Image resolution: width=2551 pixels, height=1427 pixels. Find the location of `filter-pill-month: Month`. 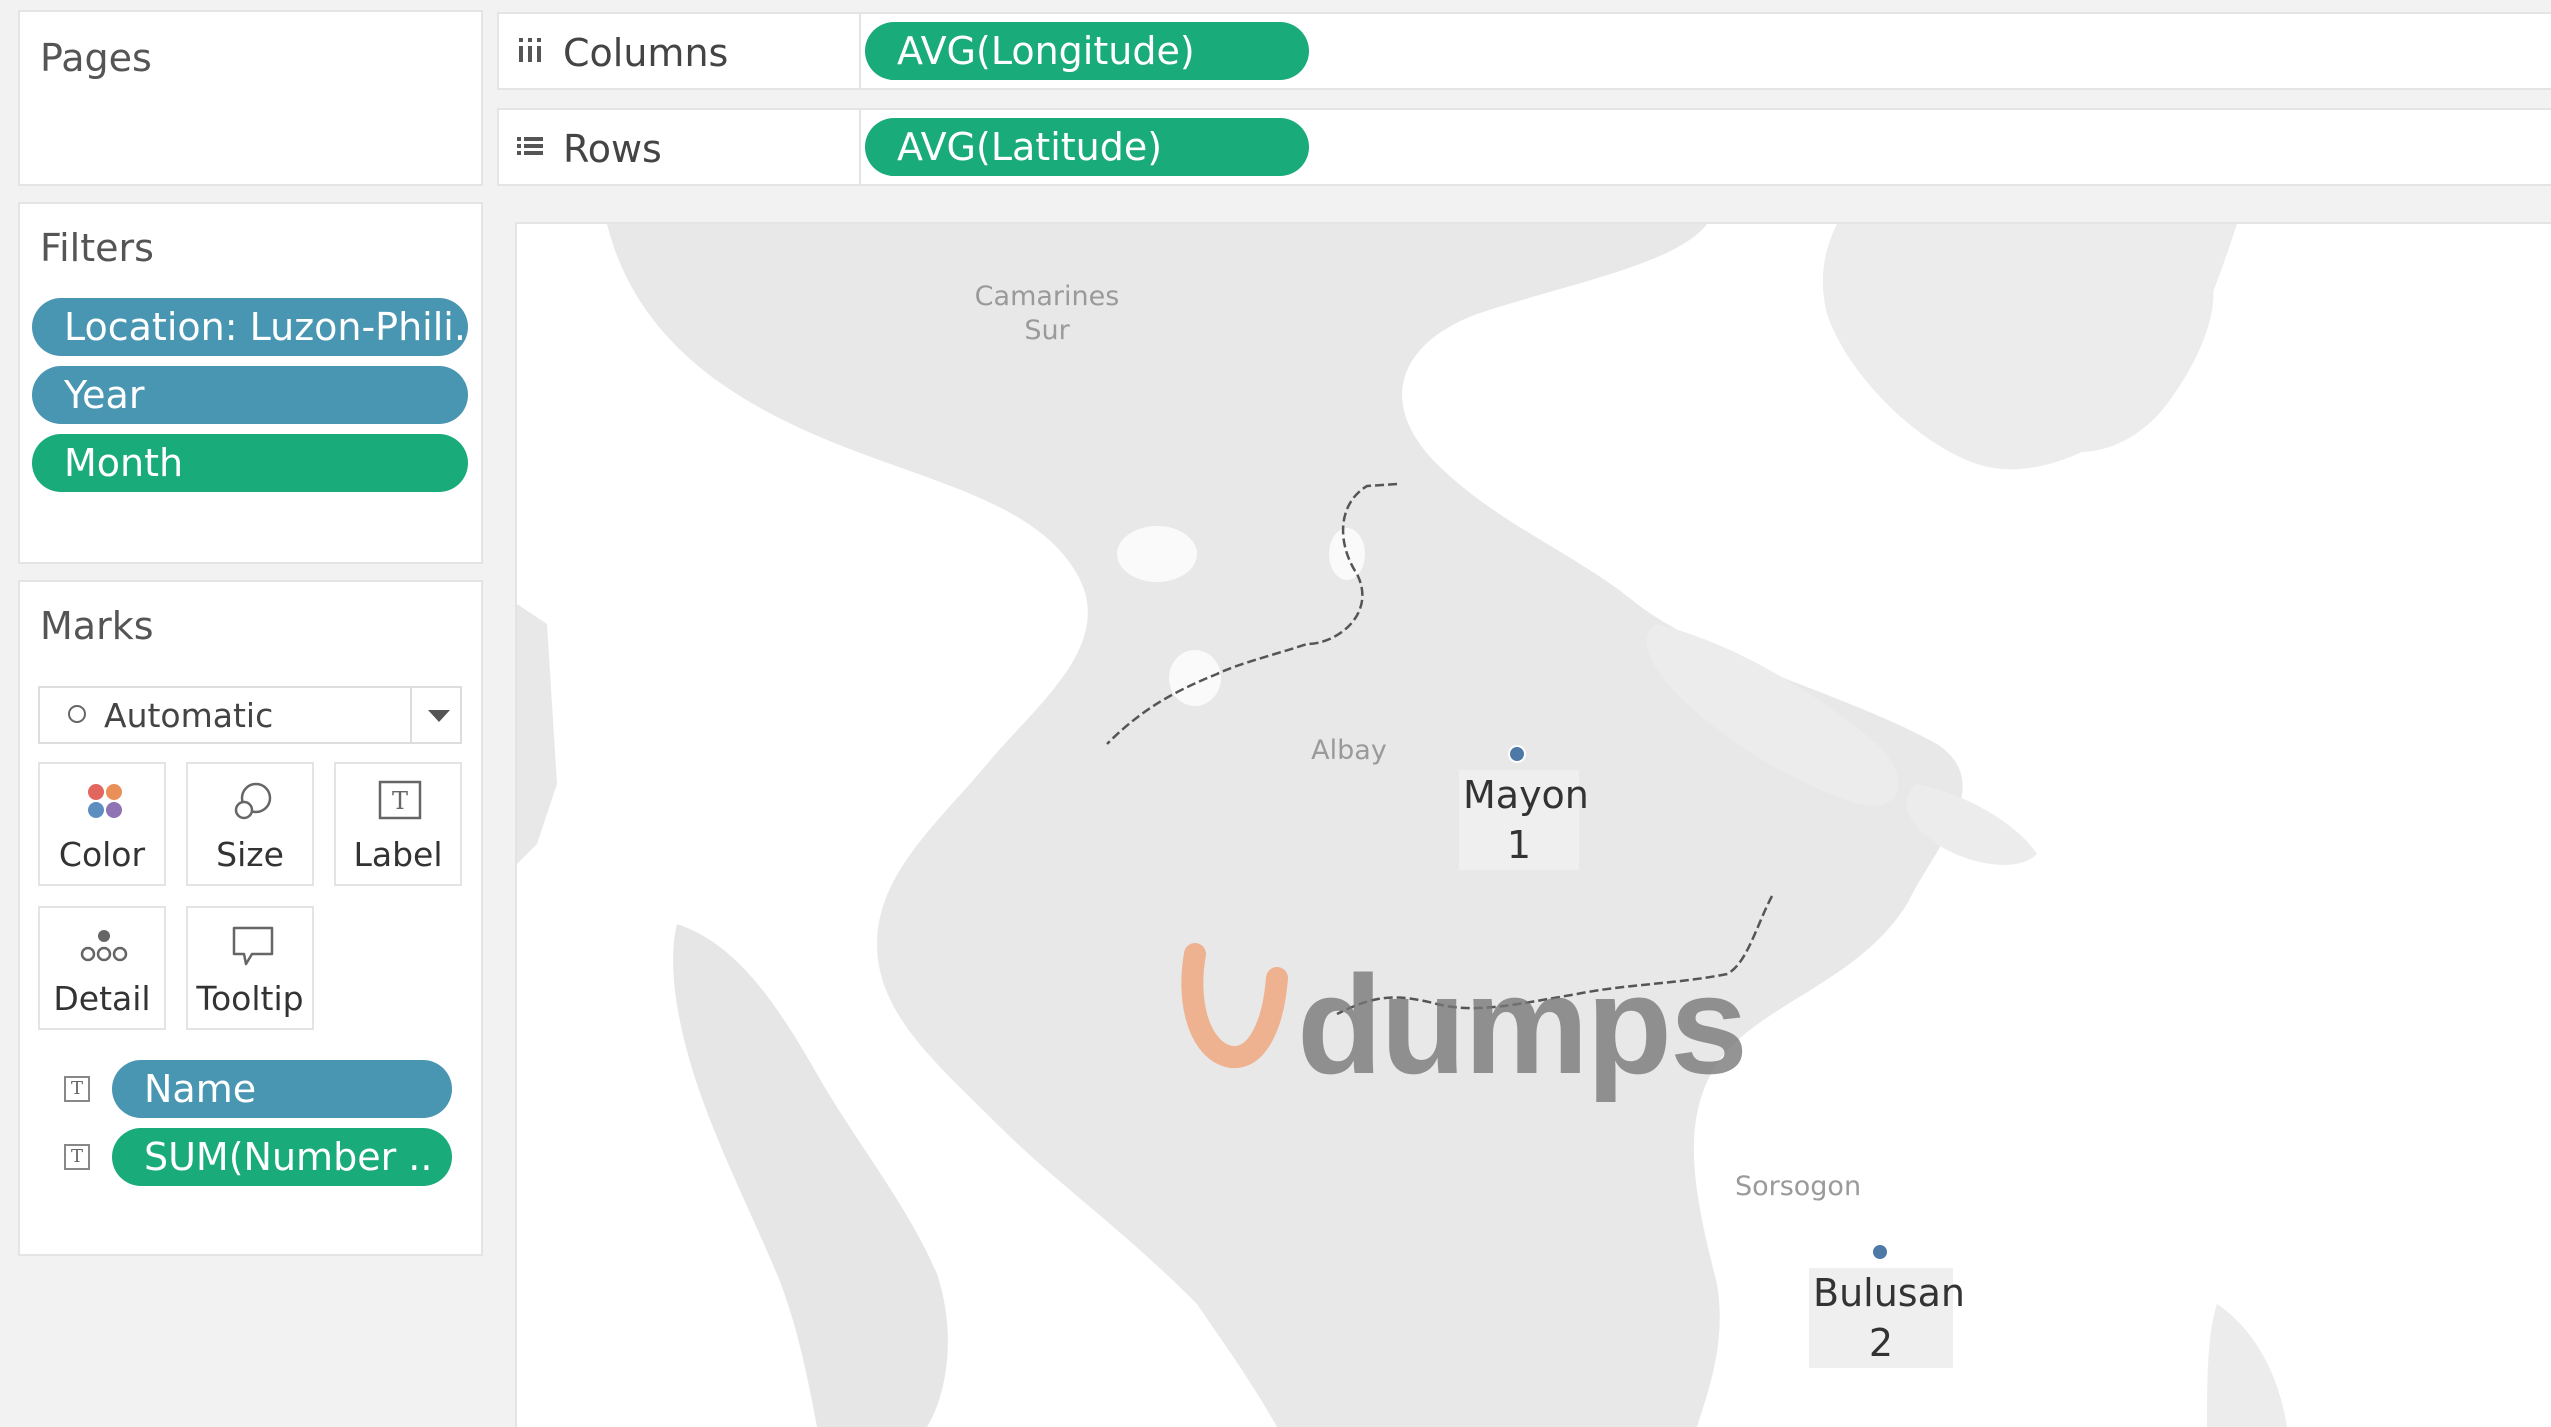

filter-pill-month: Month is located at coordinates (250, 463).